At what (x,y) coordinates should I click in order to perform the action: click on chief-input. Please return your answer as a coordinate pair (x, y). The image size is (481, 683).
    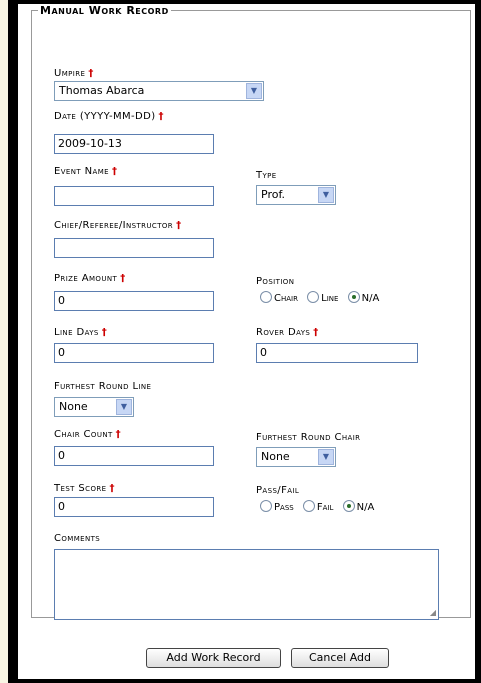
    Looking at the image, I should click on (134, 248).